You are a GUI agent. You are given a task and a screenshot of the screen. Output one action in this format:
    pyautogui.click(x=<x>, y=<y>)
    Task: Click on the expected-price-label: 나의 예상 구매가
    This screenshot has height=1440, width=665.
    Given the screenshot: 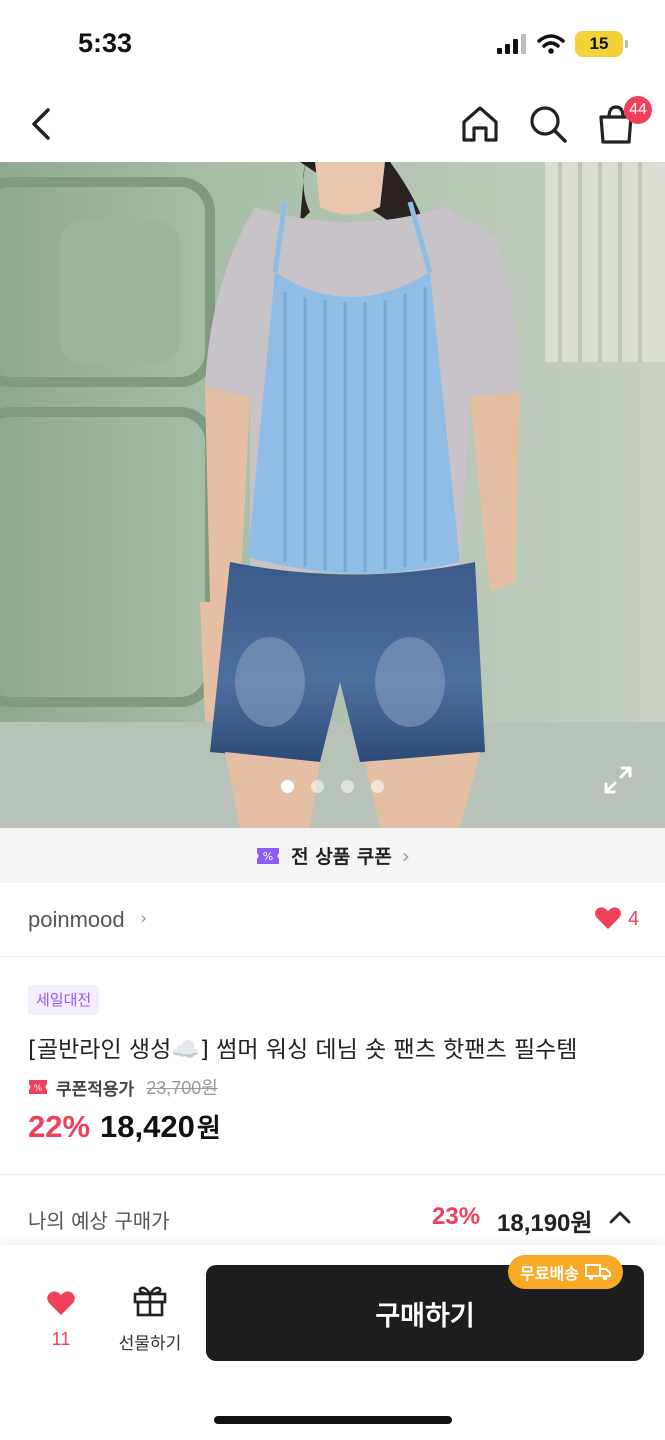 What is the action you would take?
    pyautogui.click(x=99, y=1221)
    